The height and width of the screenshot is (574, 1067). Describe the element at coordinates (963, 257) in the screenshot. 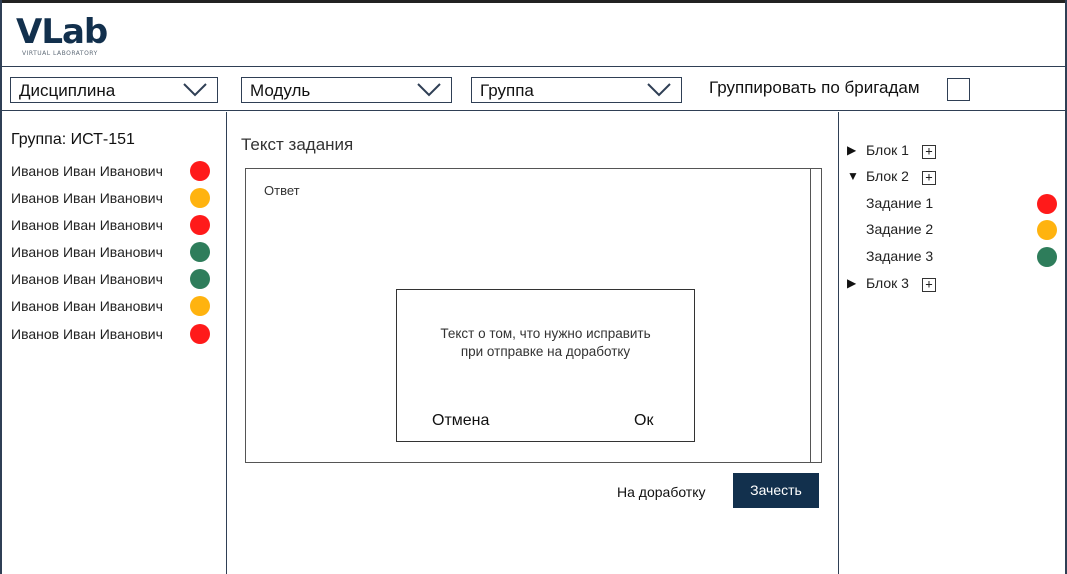

I see `tree-task-item: Задание 3` at that location.